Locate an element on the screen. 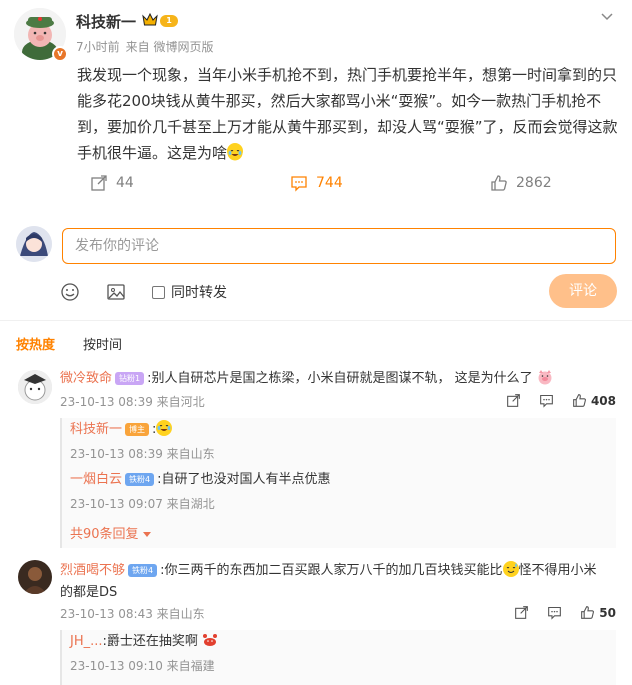 The width and height of the screenshot is (632, 685). reply-username: 一烟白云 is located at coordinates (96, 479).